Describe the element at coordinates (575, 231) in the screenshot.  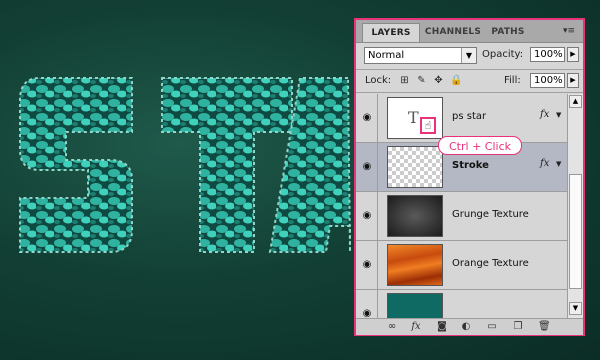
I see `scrollbar-thumb` at that location.